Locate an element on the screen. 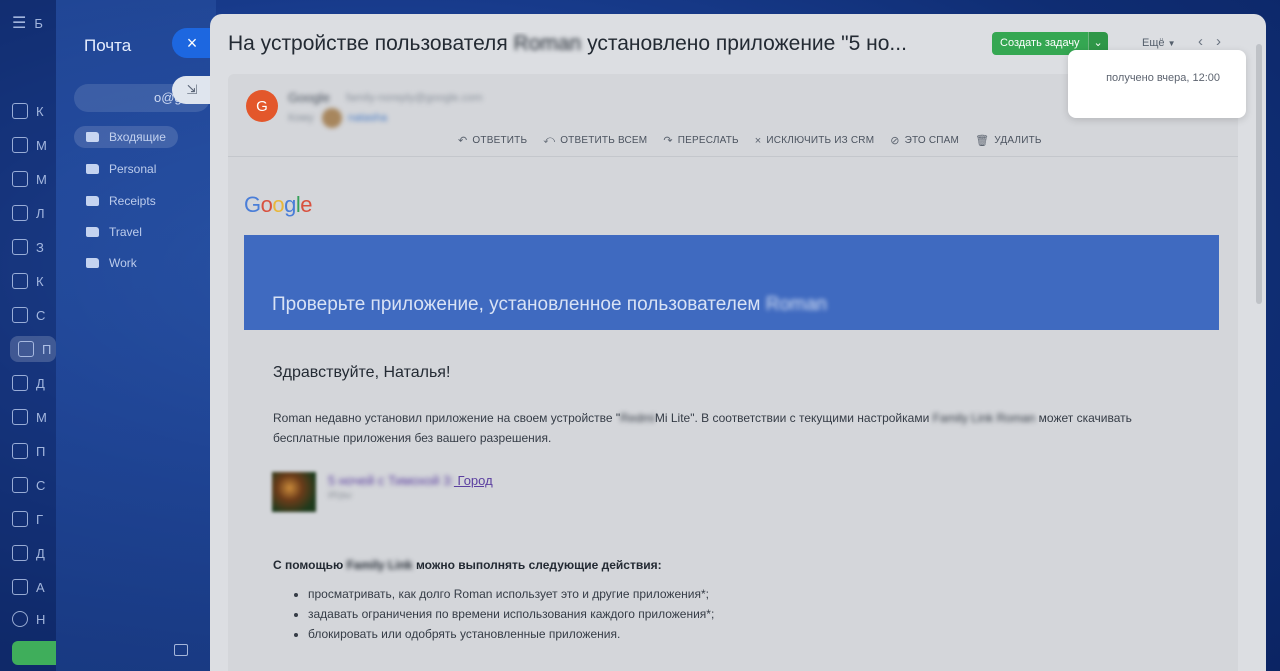 The image size is (1280, 671). folder-work: Work is located at coordinates (111, 263).